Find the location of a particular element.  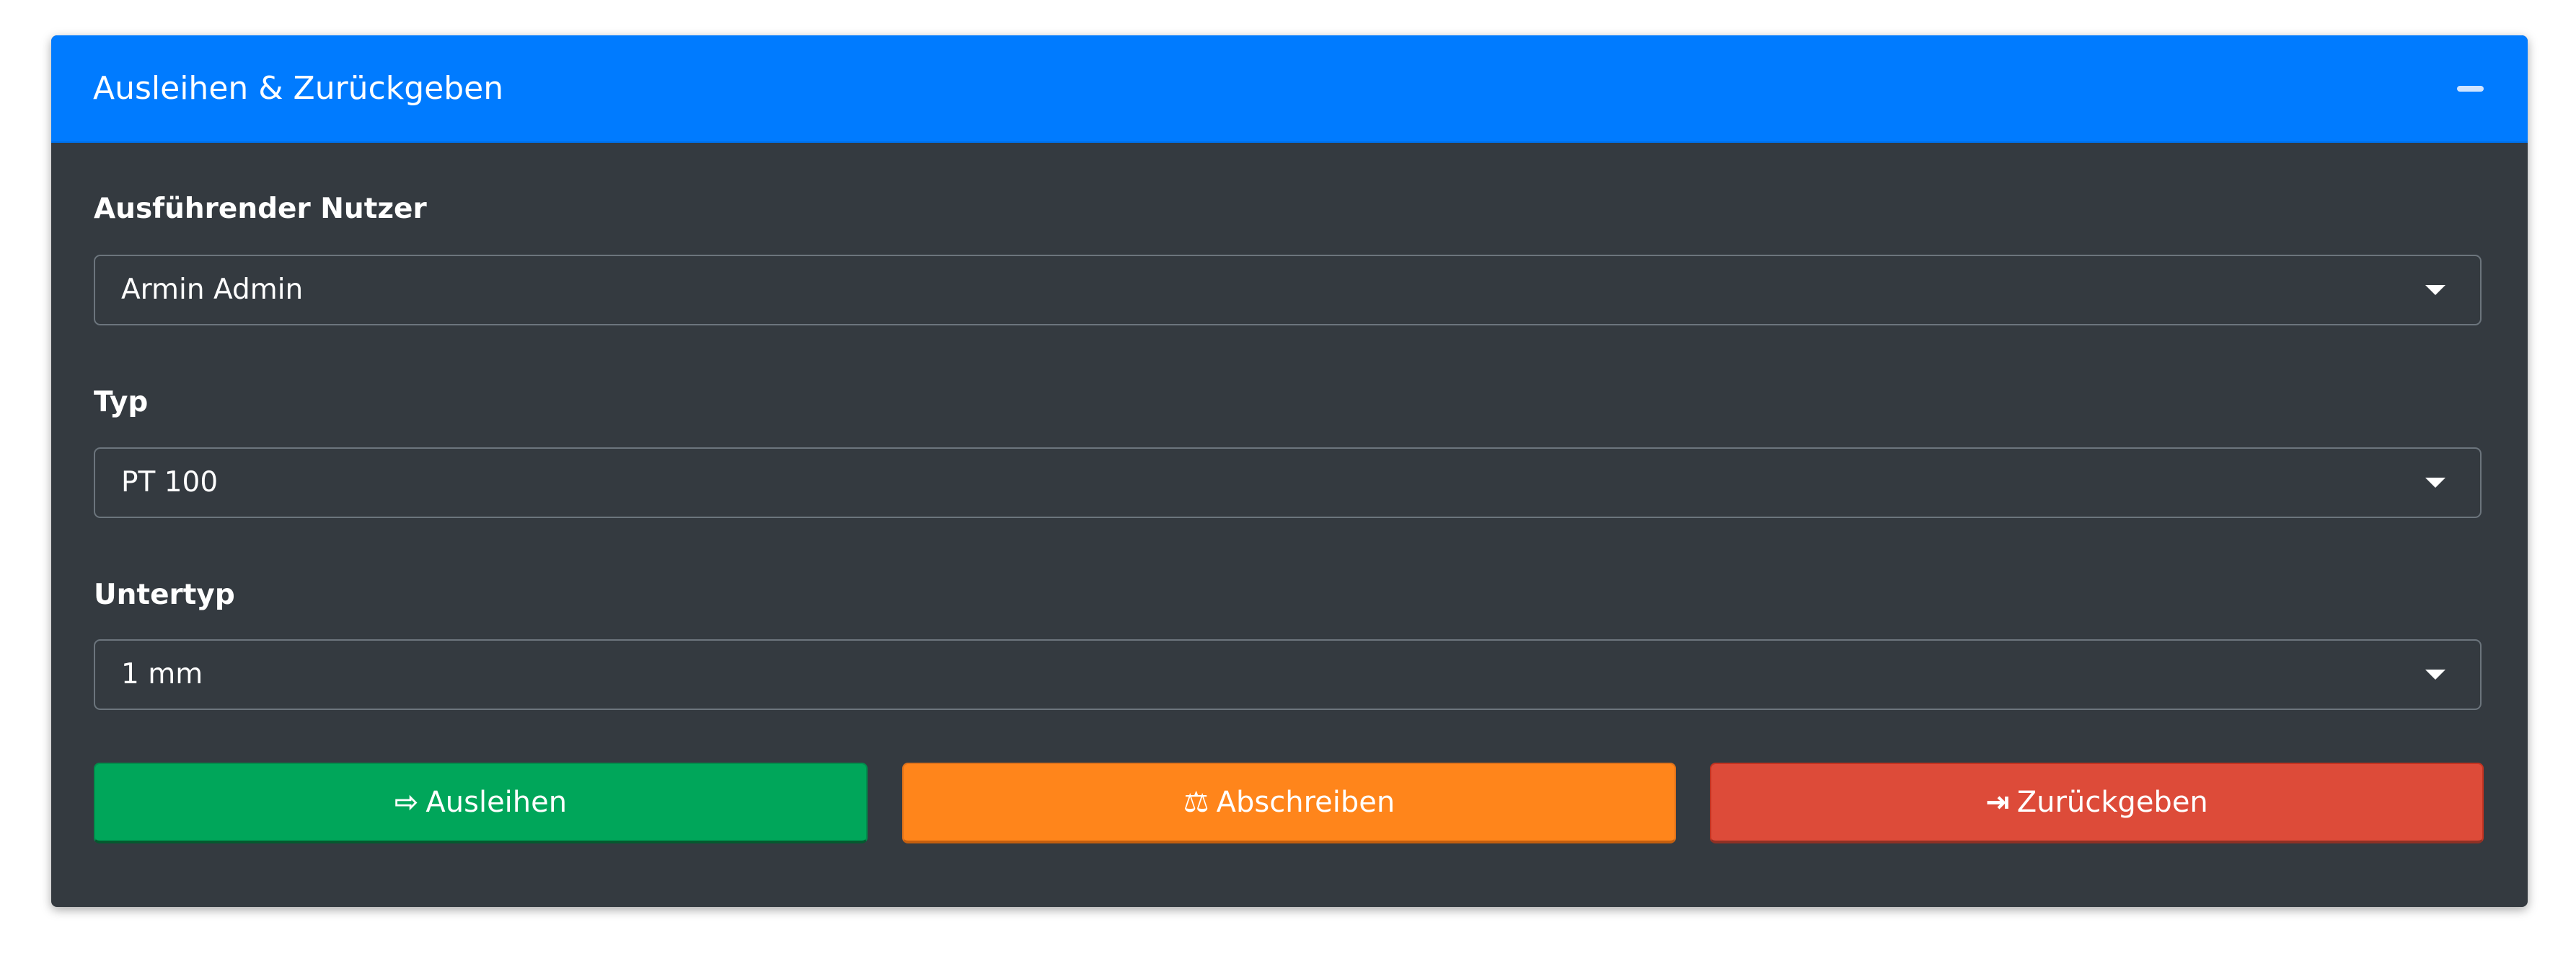

subtype-select-value: 1 mm is located at coordinates (162, 674).